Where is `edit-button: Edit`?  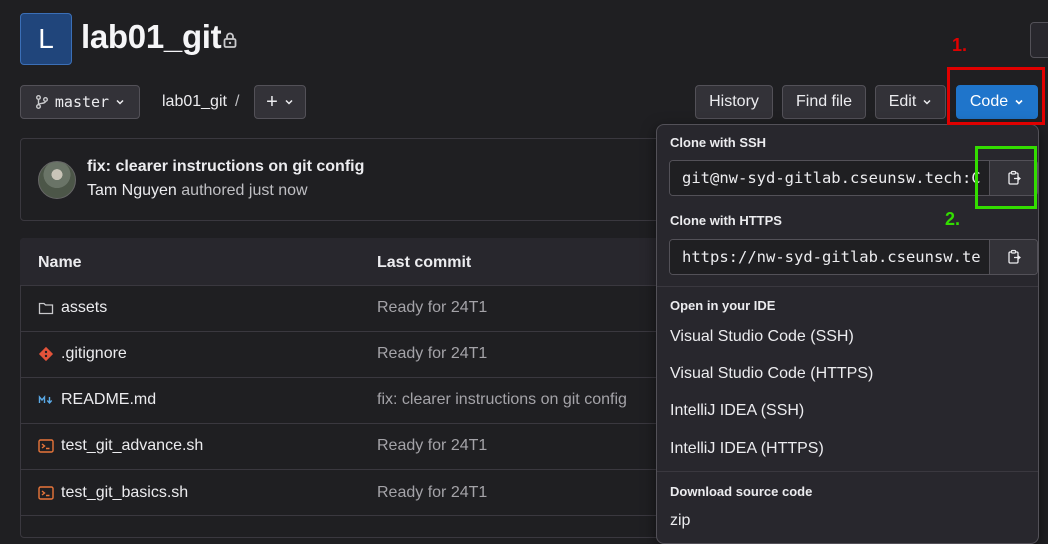 edit-button: Edit is located at coordinates (910, 102).